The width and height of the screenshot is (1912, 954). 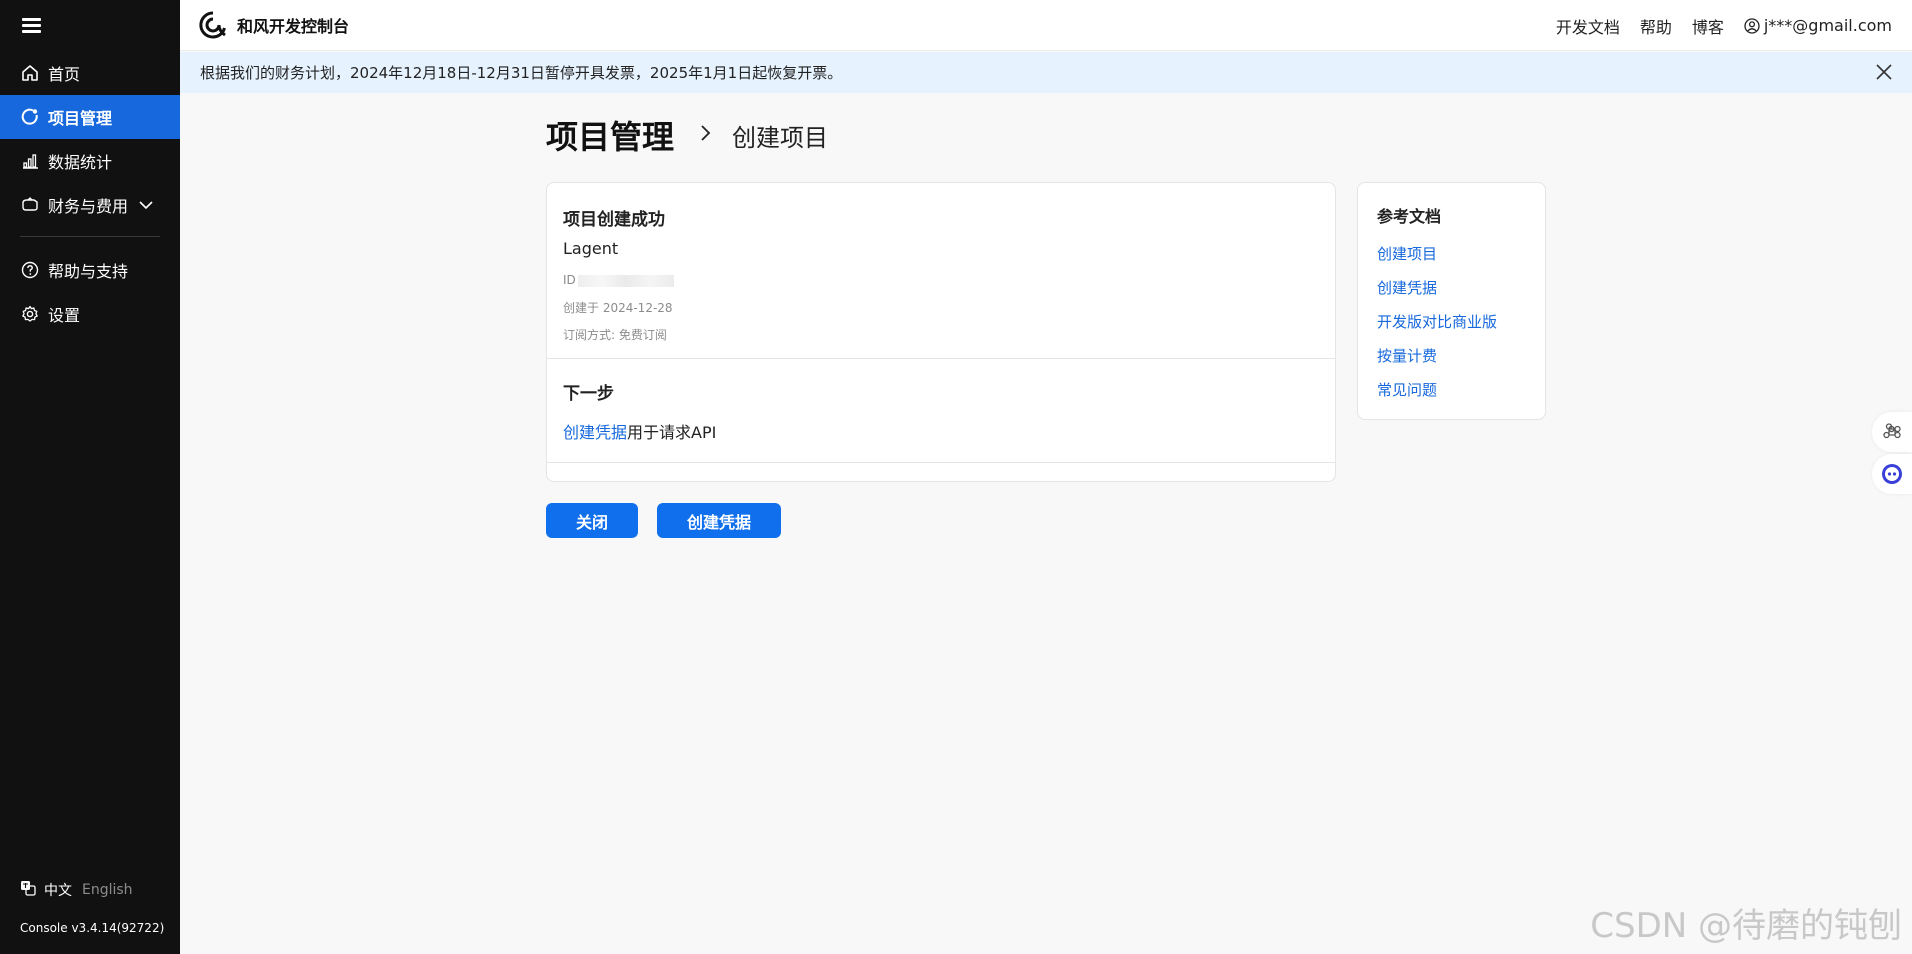 I want to click on sidebar-item-statistics: 数据统计, so click(x=90, y=161).